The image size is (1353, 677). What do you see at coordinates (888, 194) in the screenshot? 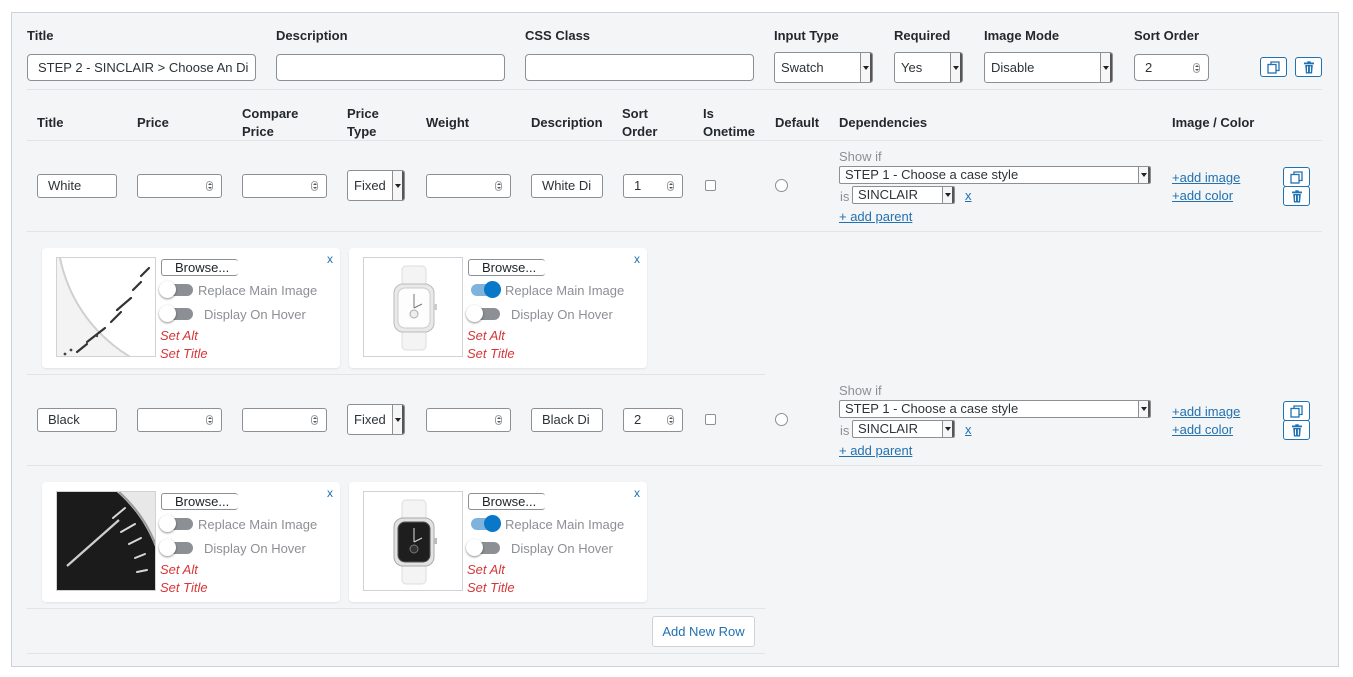
I see `dependency-value-text: SINCLAIR` at bounding box center [888, 194].